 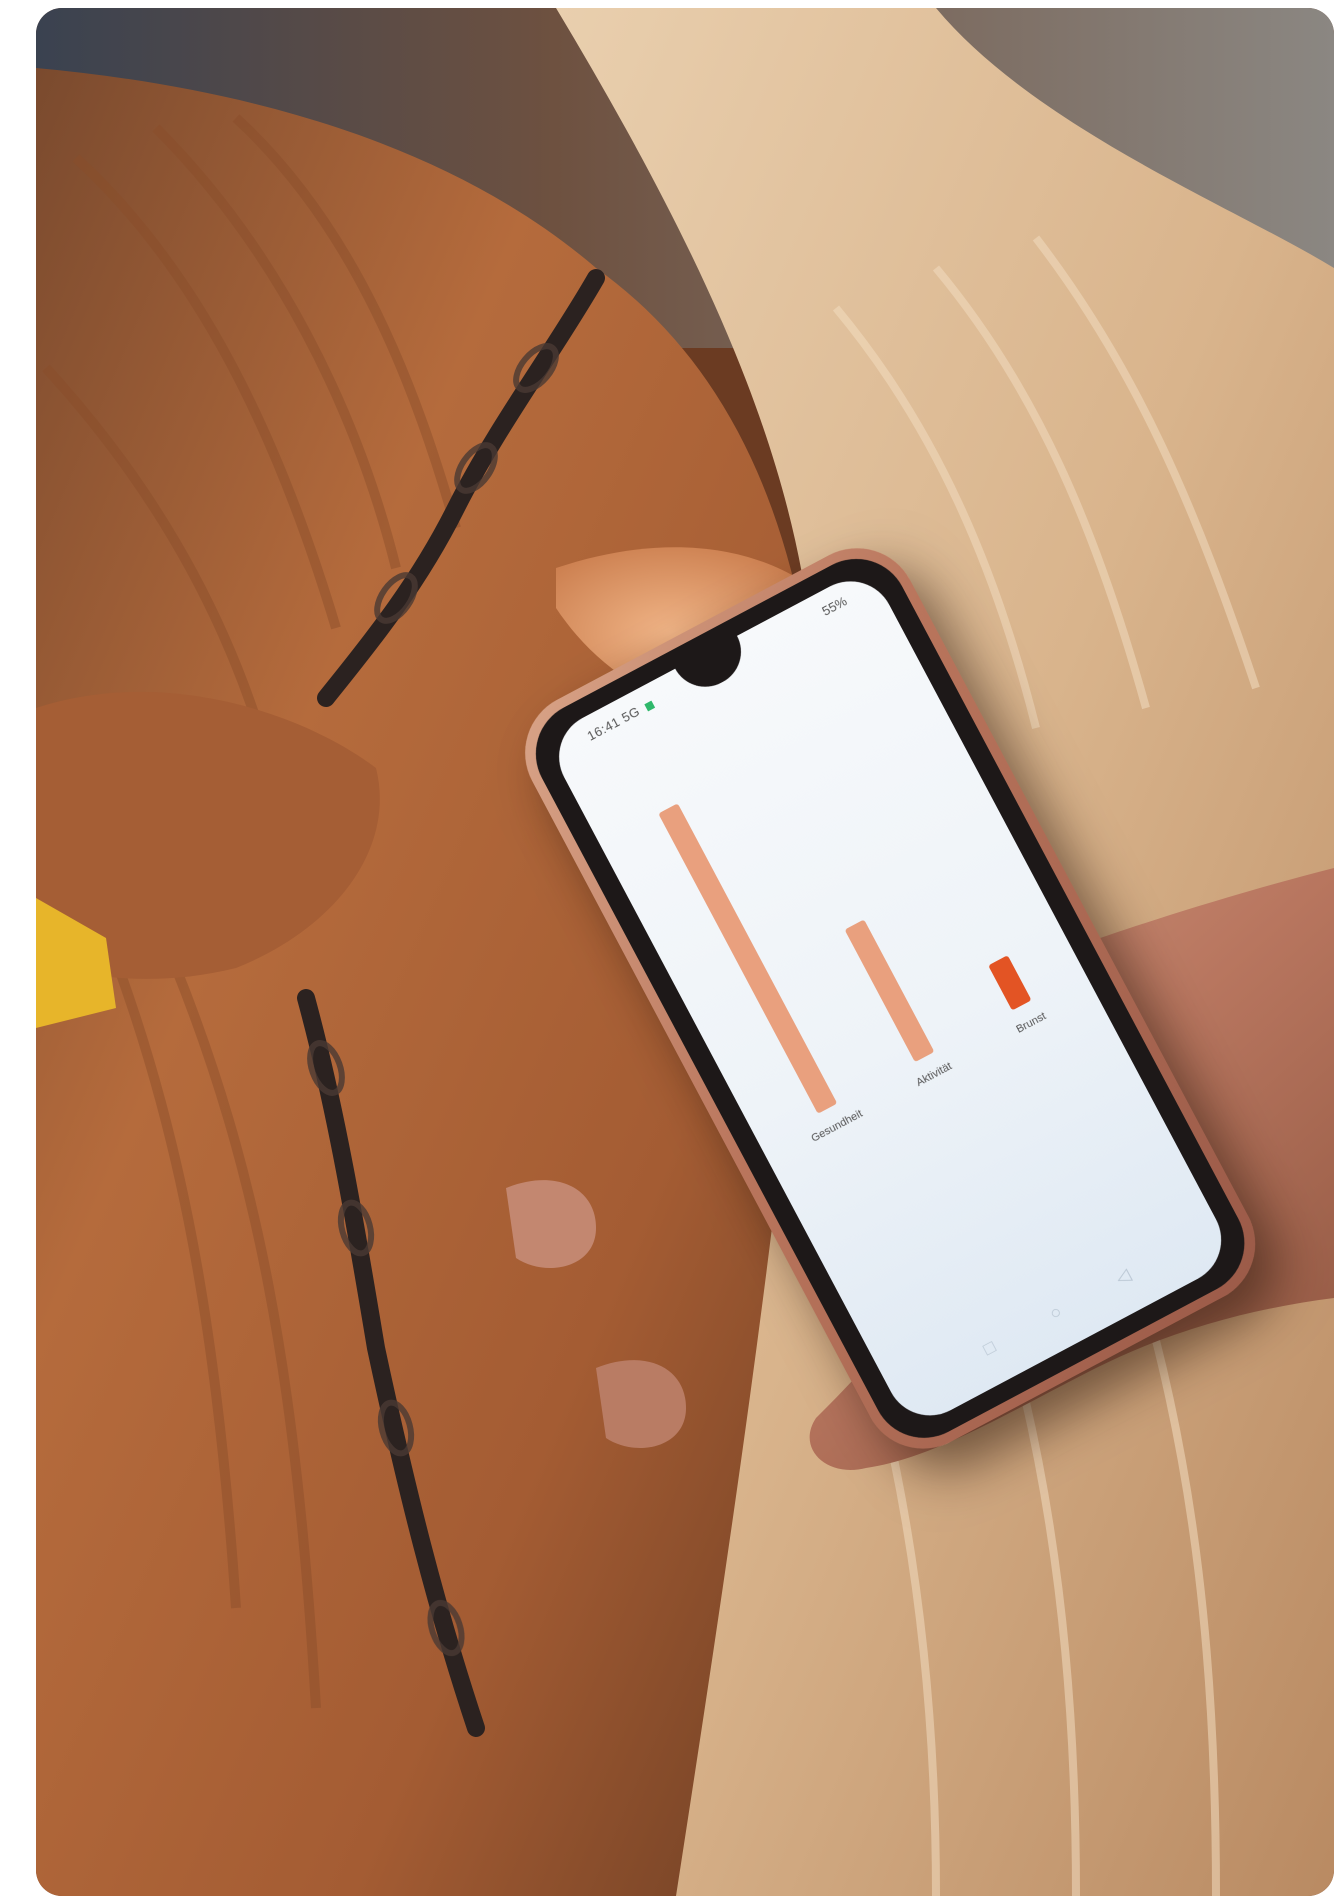 What do you see at coordinates (1123, 1277) in the screenshot?
I see `back-icon: ◁` at bounding box center [1123, 1277].